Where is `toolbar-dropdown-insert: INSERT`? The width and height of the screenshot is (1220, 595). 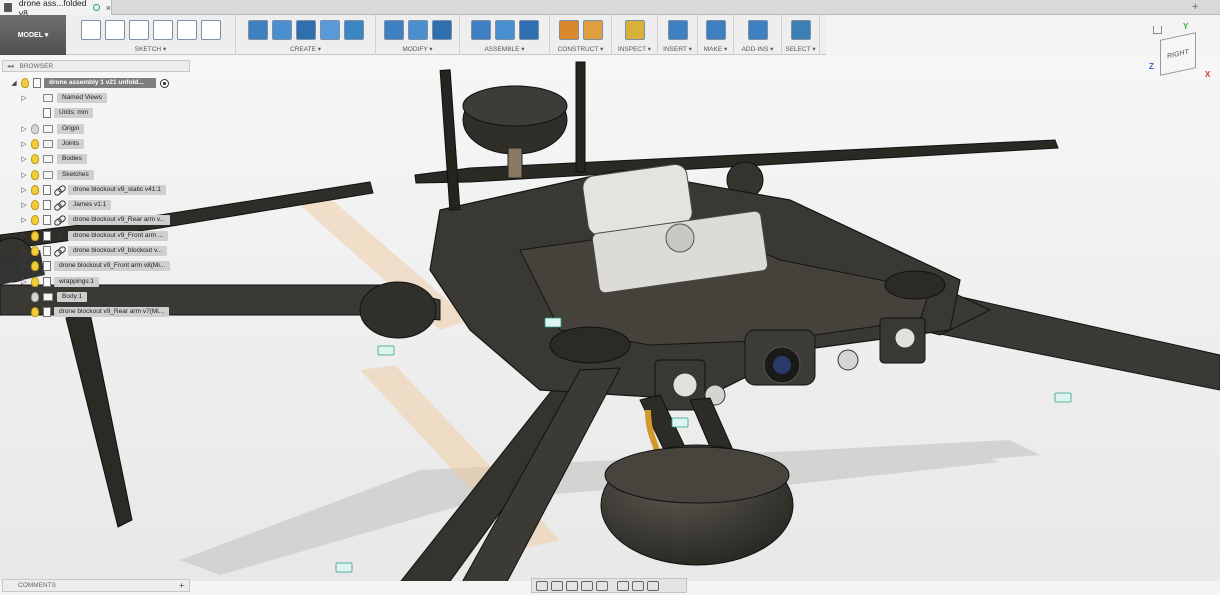
toolbar-dropdown-insert: INSERT is located at coordinates (677, 49).